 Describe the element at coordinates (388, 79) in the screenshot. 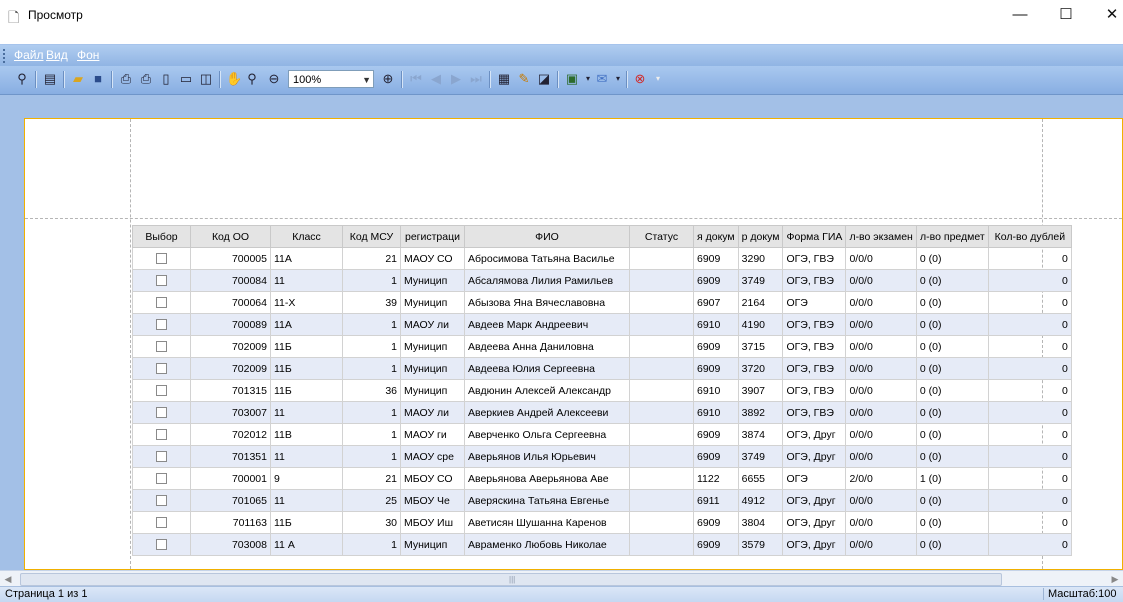

I see `zoom-in-icon: ⊕` at that location.